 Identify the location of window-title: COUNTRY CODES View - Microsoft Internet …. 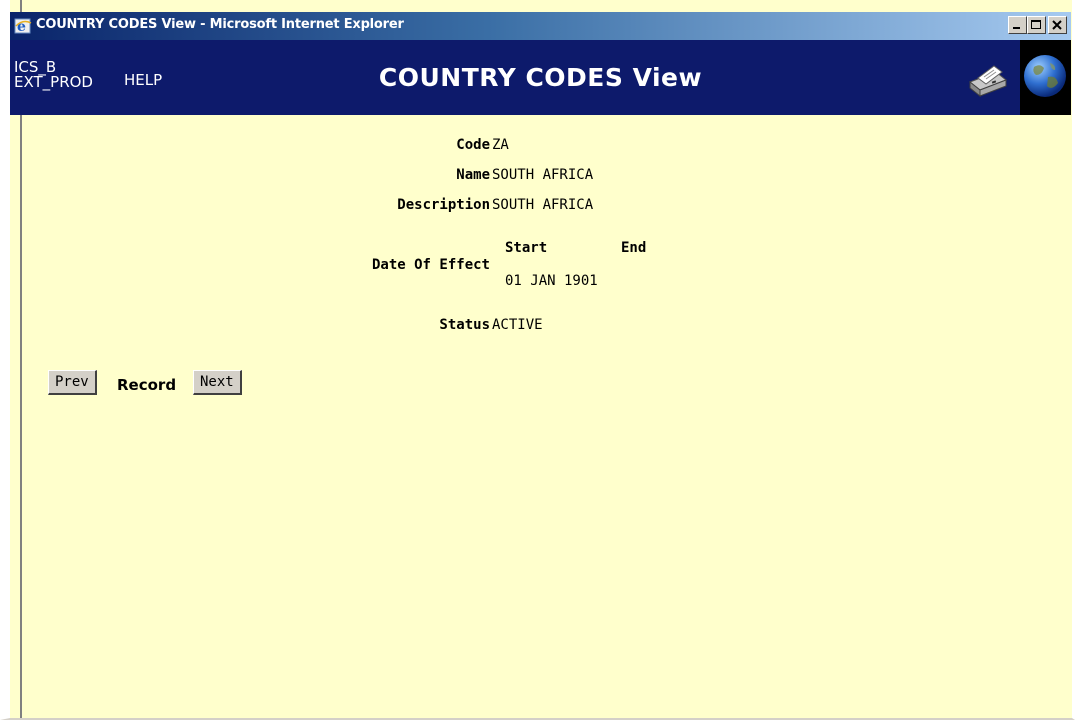
(220, 24).